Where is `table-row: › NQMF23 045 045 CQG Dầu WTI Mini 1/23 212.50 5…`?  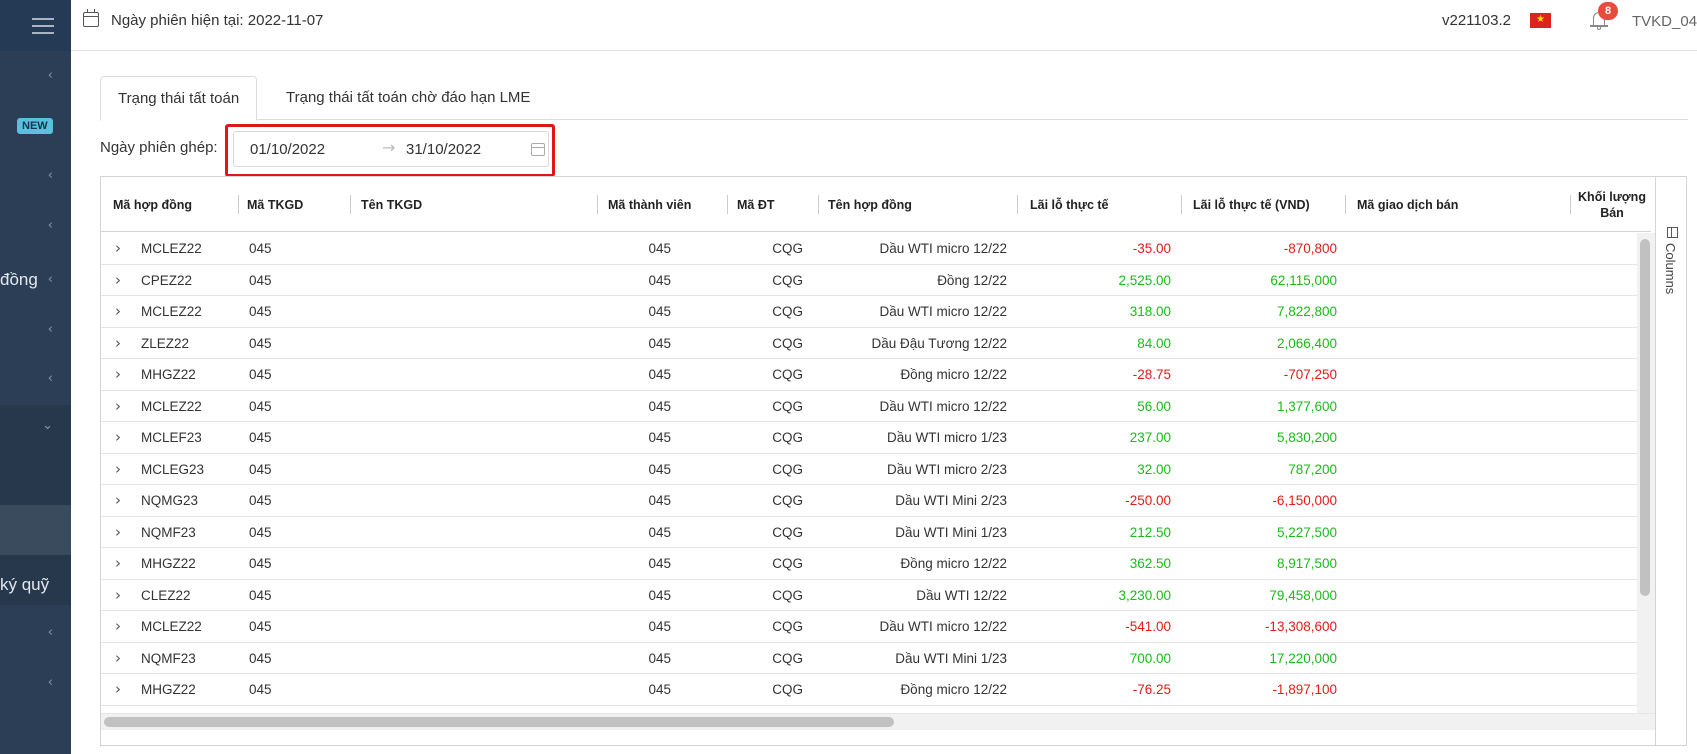
table-row: › NQMF23 045 045 CQG Dầu WTI Mini 1/23 212.50 5… is located at coordinates (876, 532).